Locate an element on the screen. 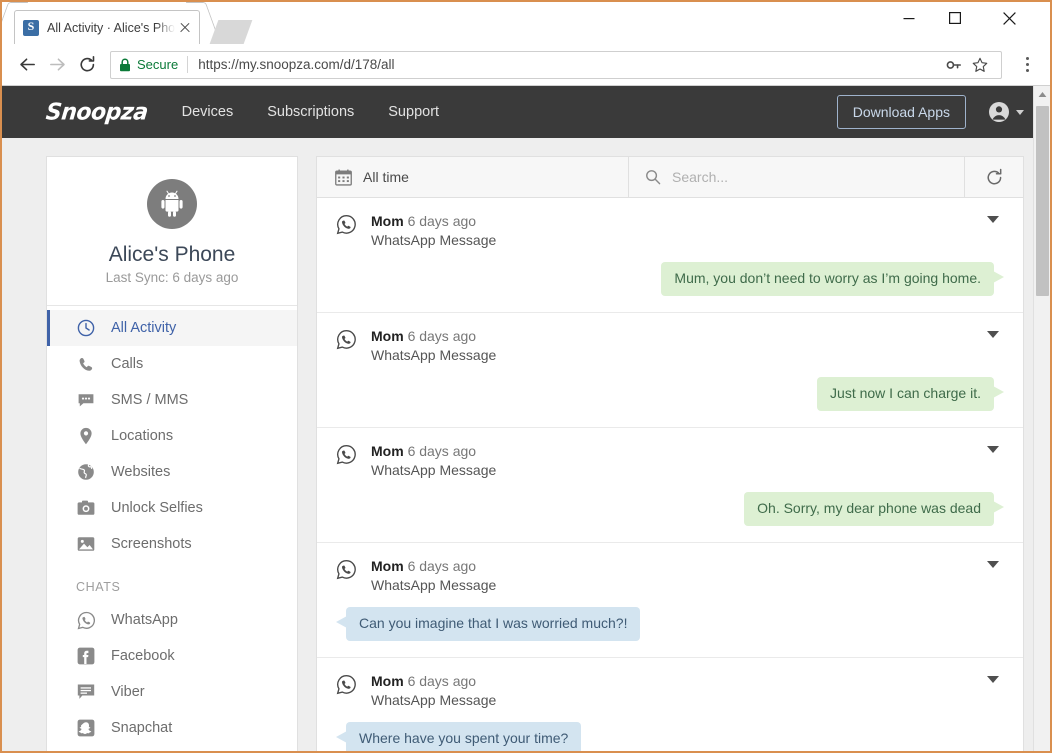  header-right-group: Download Apps is located at coordinates (930, 112).